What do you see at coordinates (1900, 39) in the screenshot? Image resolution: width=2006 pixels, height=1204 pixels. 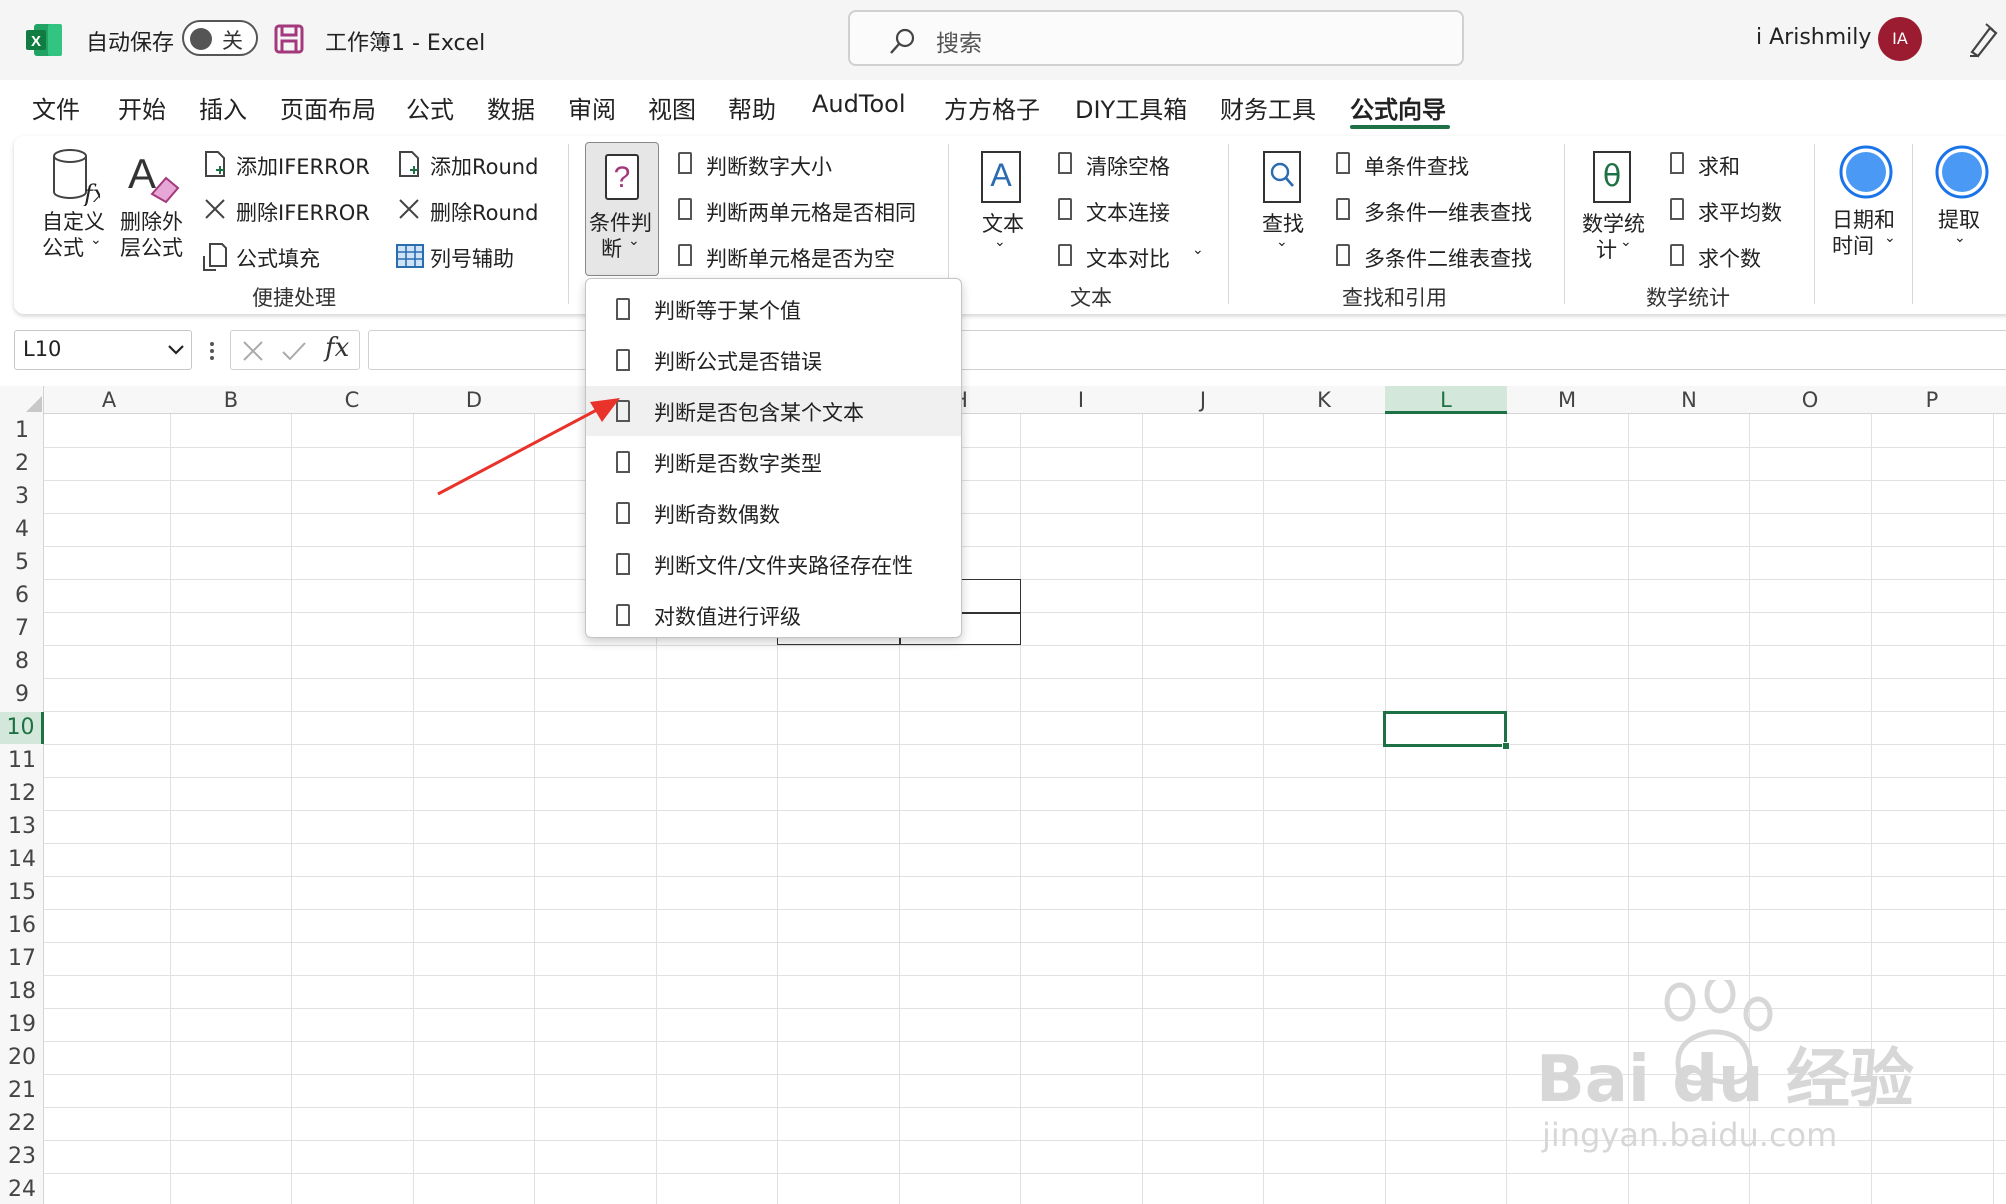 I see `avatar: IA` at bounding box center [1900, 39].